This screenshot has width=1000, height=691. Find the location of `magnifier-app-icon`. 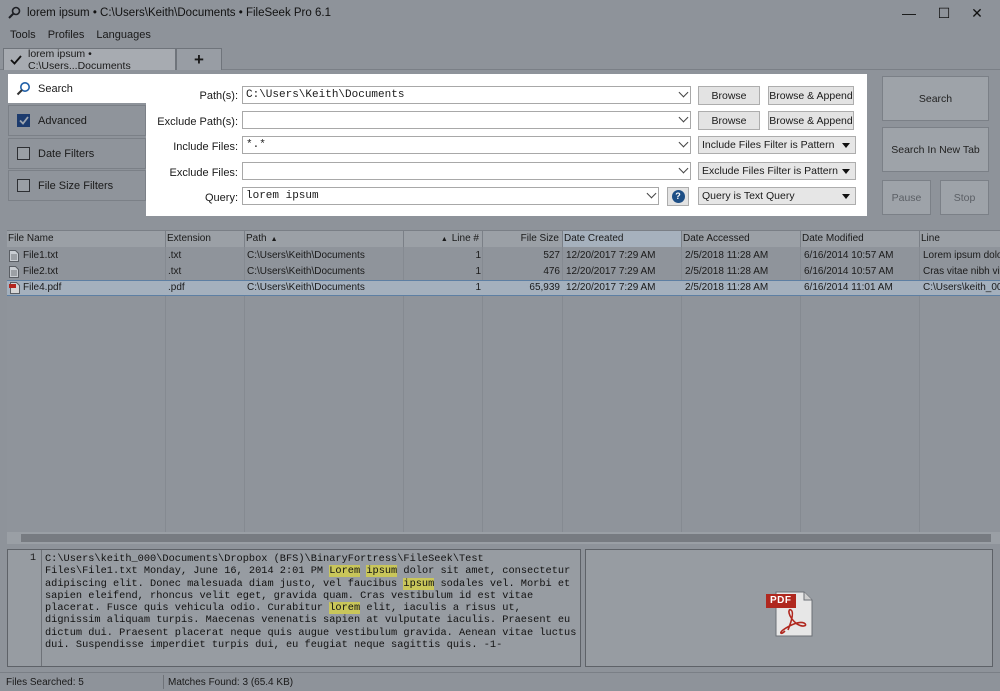

magnifier-app-icon is located at coordinates (14, 13).